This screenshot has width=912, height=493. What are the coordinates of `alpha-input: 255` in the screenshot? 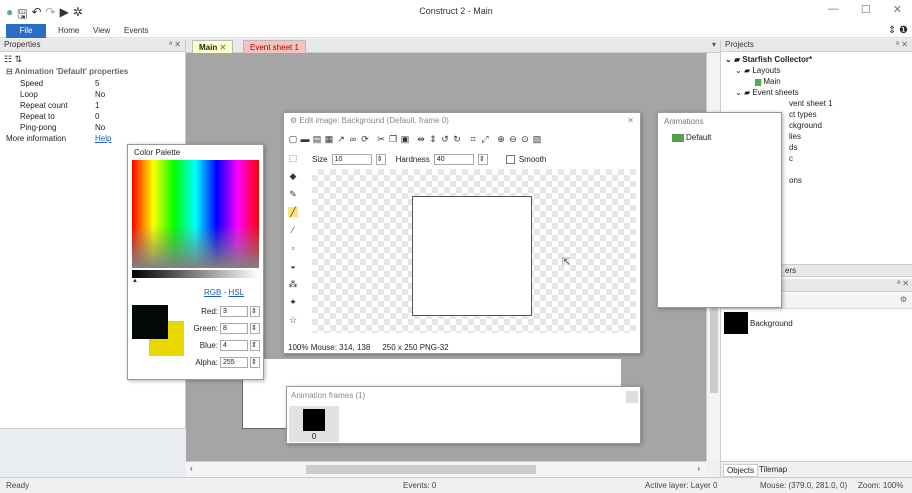 It's located at (234, 362).